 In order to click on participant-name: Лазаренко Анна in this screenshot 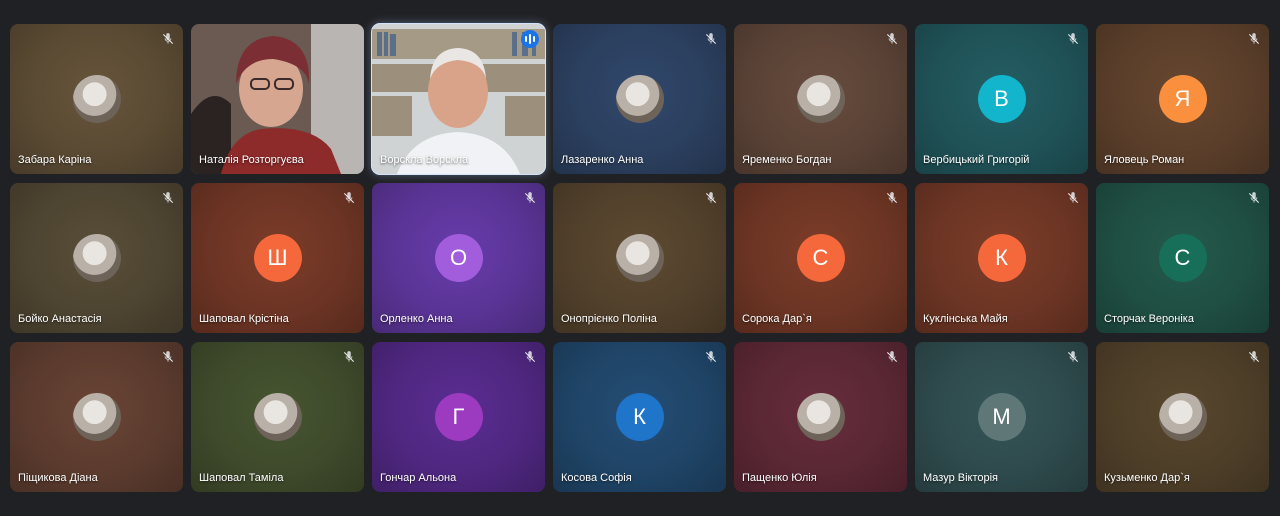, I will do `click(602, 160)`.